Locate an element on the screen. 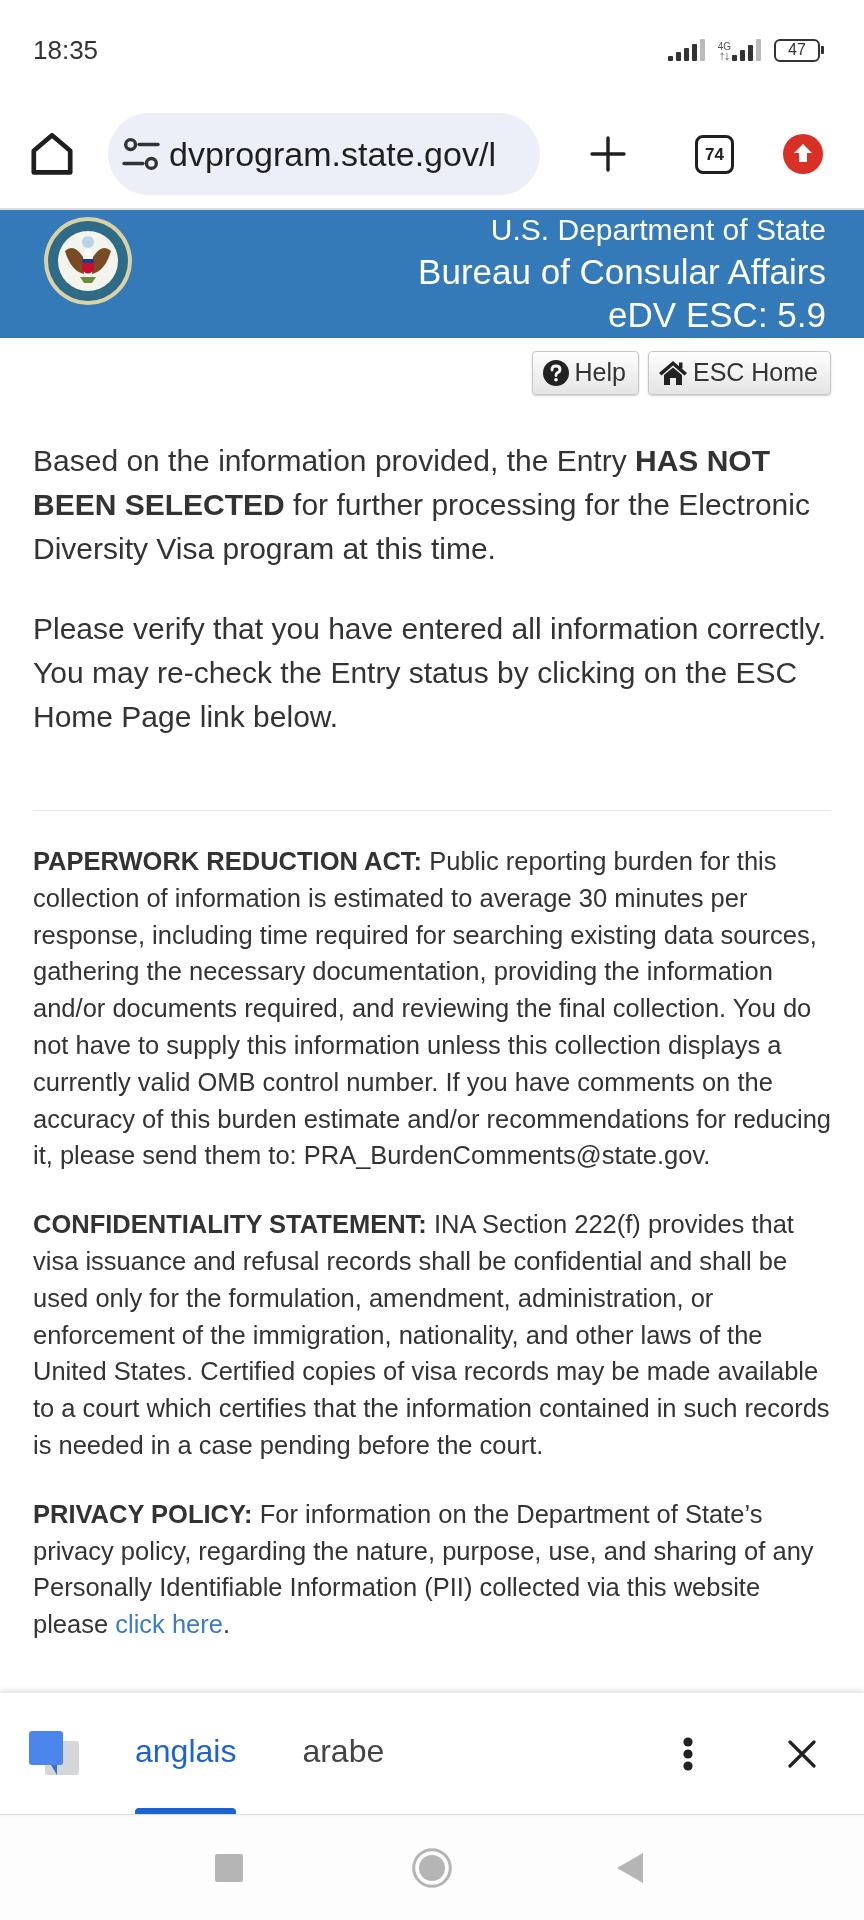 The image size is (864, 1920). close-icon is located at coordinates (802, 1753).